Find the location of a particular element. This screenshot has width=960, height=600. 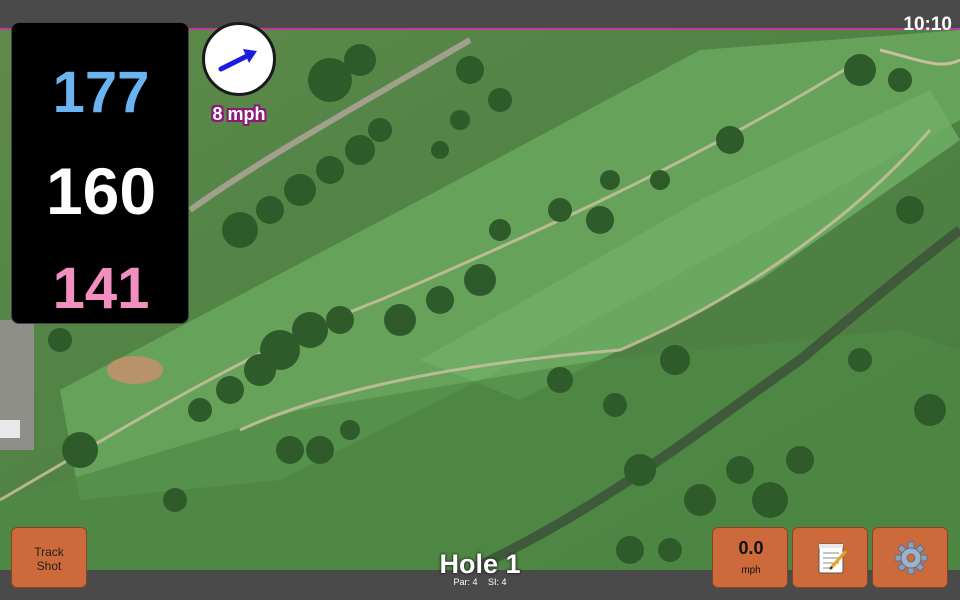

hole-par: Par: 4 is located at coordinates (465, 582).